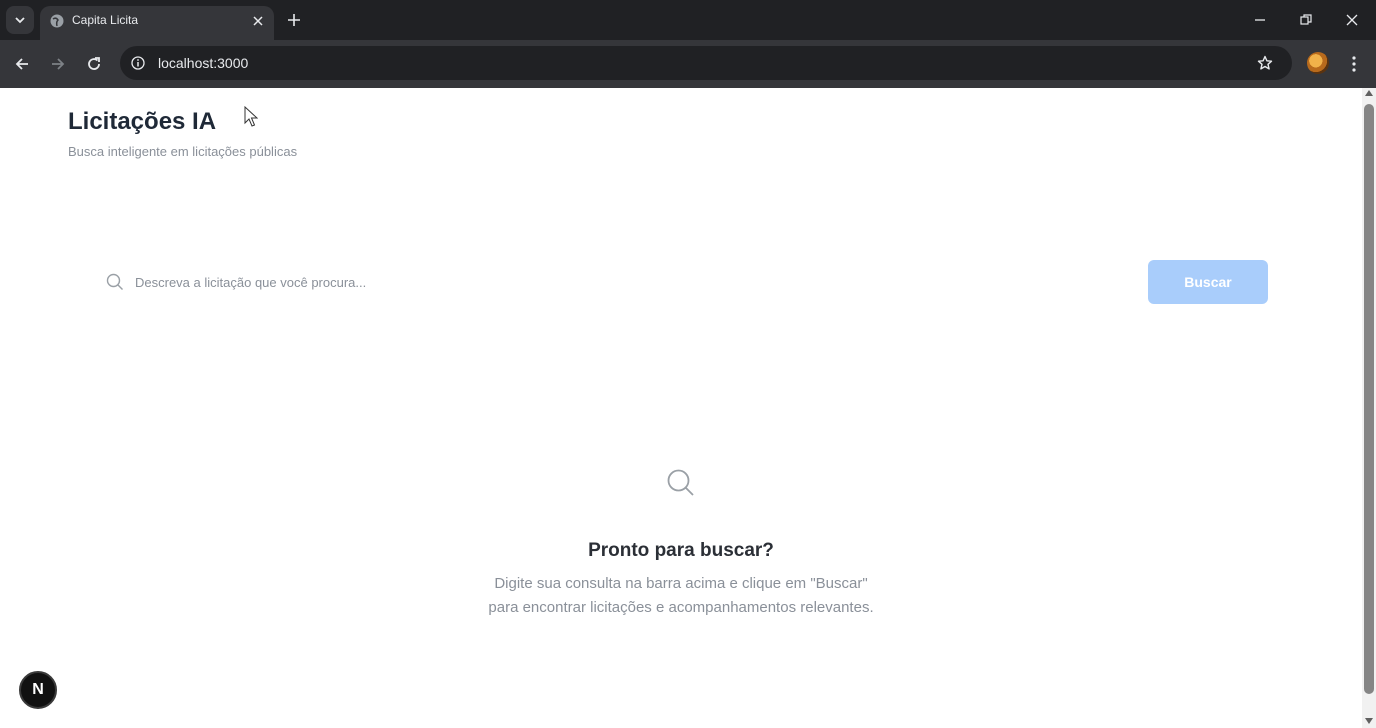 The width and height of the screenshot is (1376, 728). I want to click on empty-state-title: Pronto para buscar?, so click(681, 550).